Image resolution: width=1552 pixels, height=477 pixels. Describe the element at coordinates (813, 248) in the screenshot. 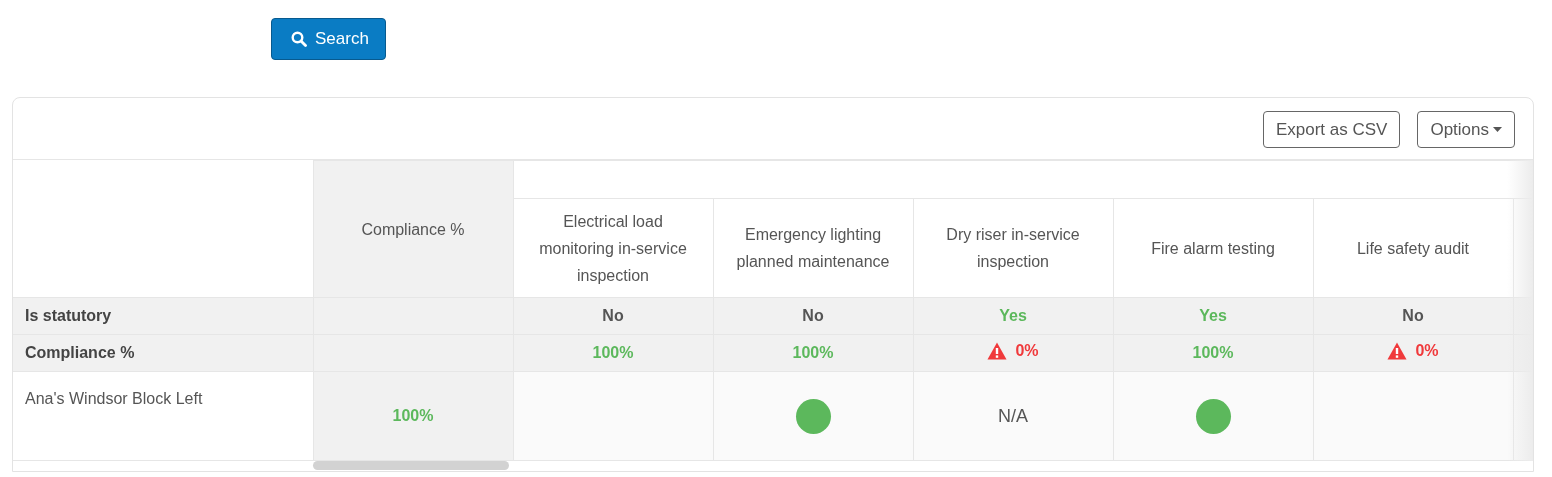

I see `column-header: Emergency lighting planned maintenance` at that location.